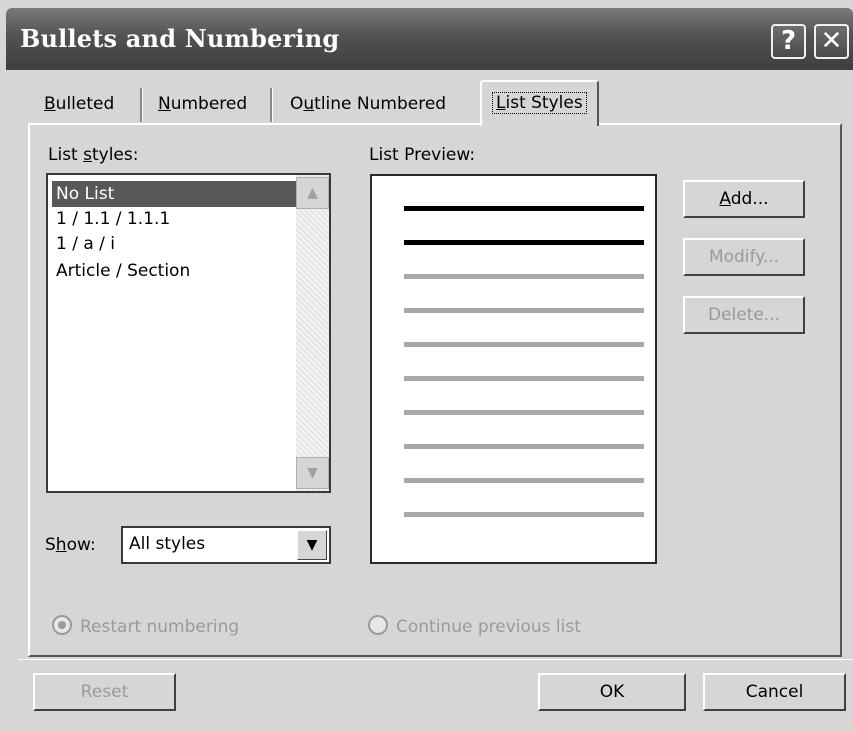 The image size is (853, 731). I want to click on tab-list-styles: List Styles, so click(539, 103).